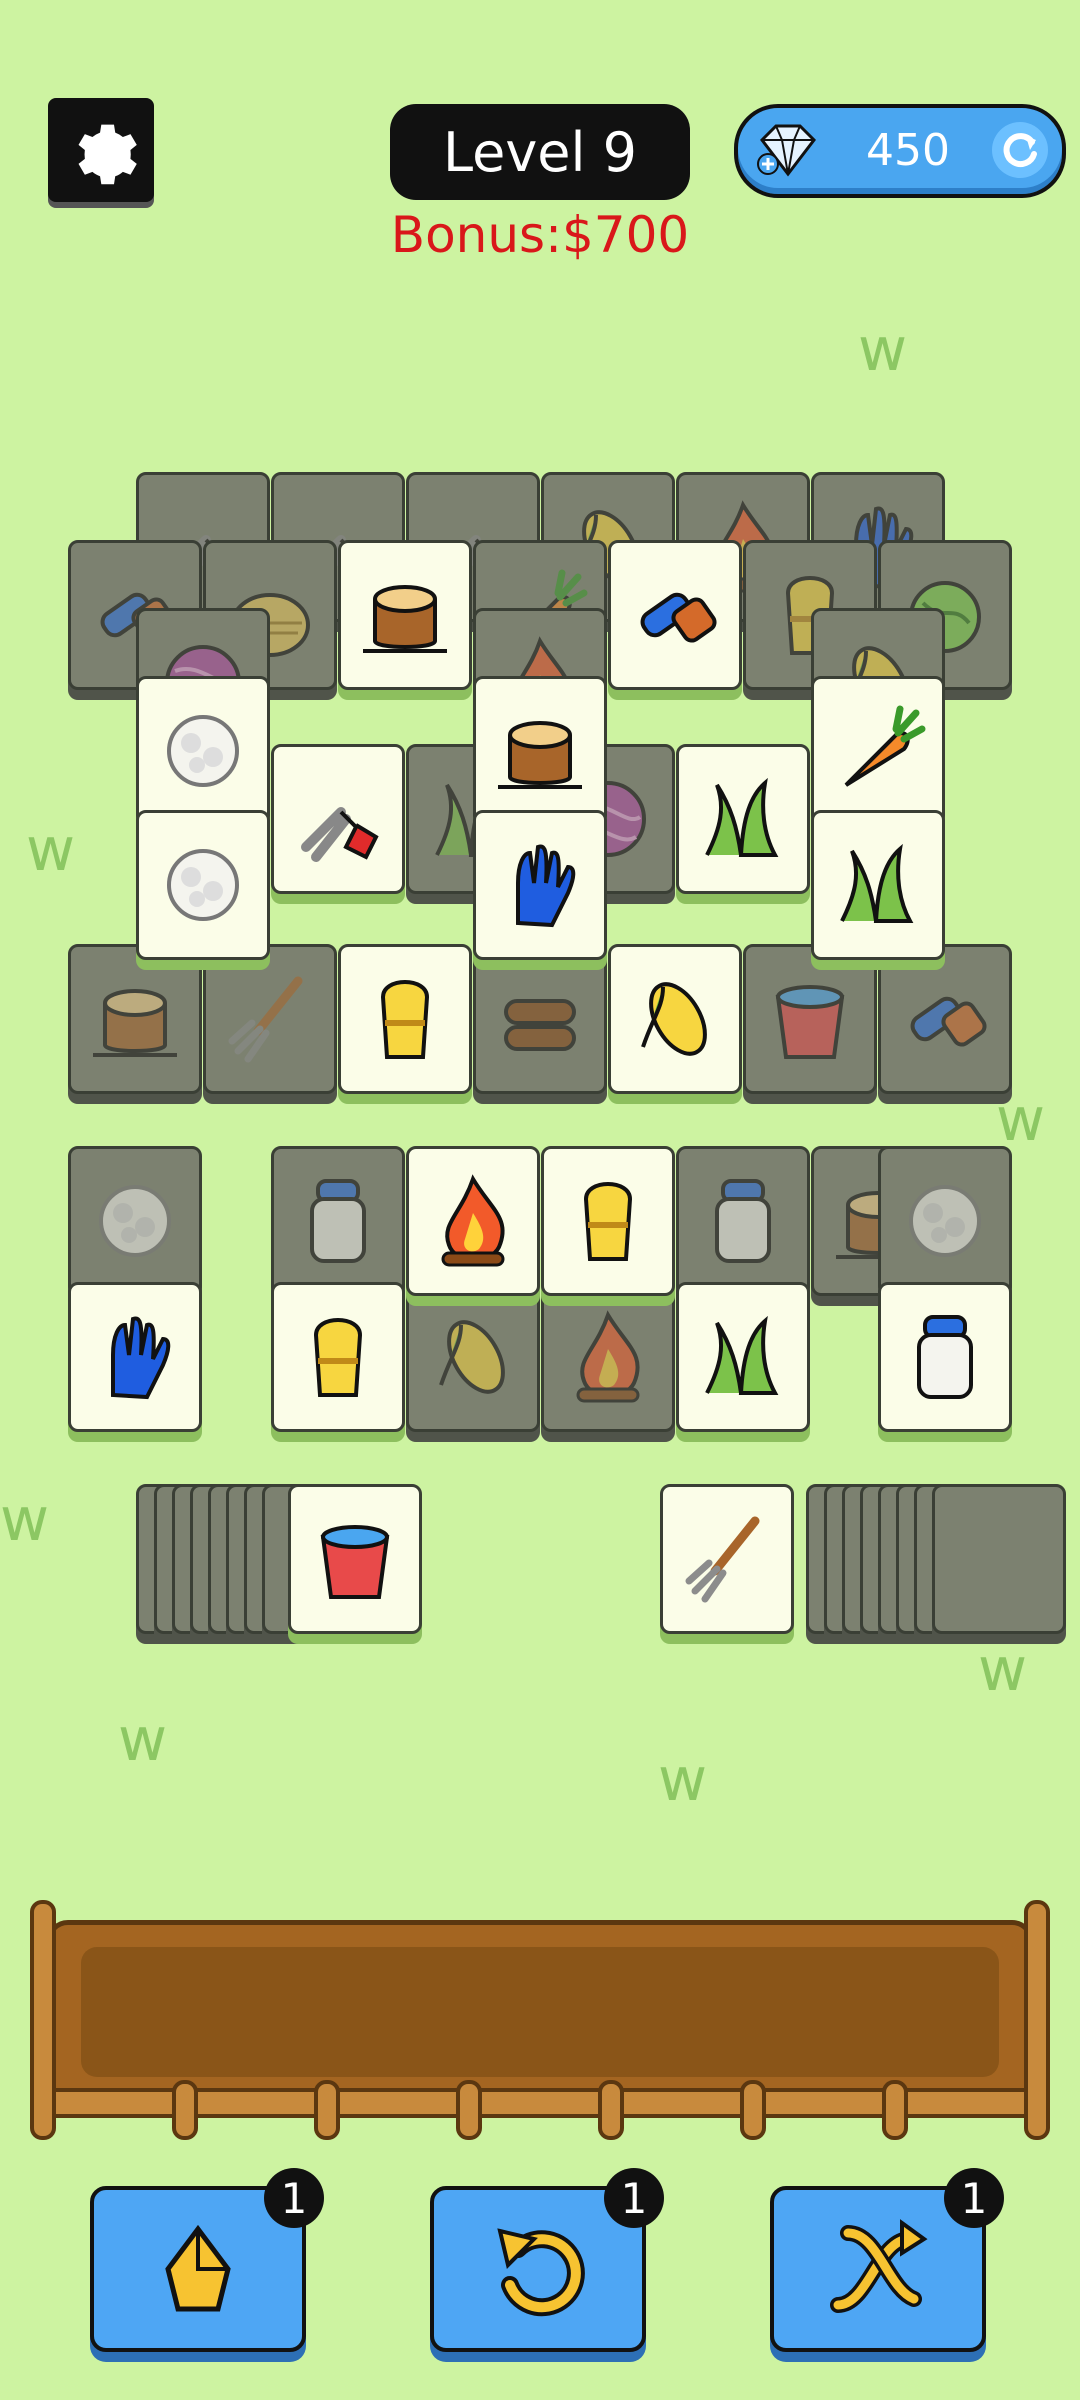  Describe the element at coordinates (541, 2272) in the screenshot. I see `undo-icon` at that location.